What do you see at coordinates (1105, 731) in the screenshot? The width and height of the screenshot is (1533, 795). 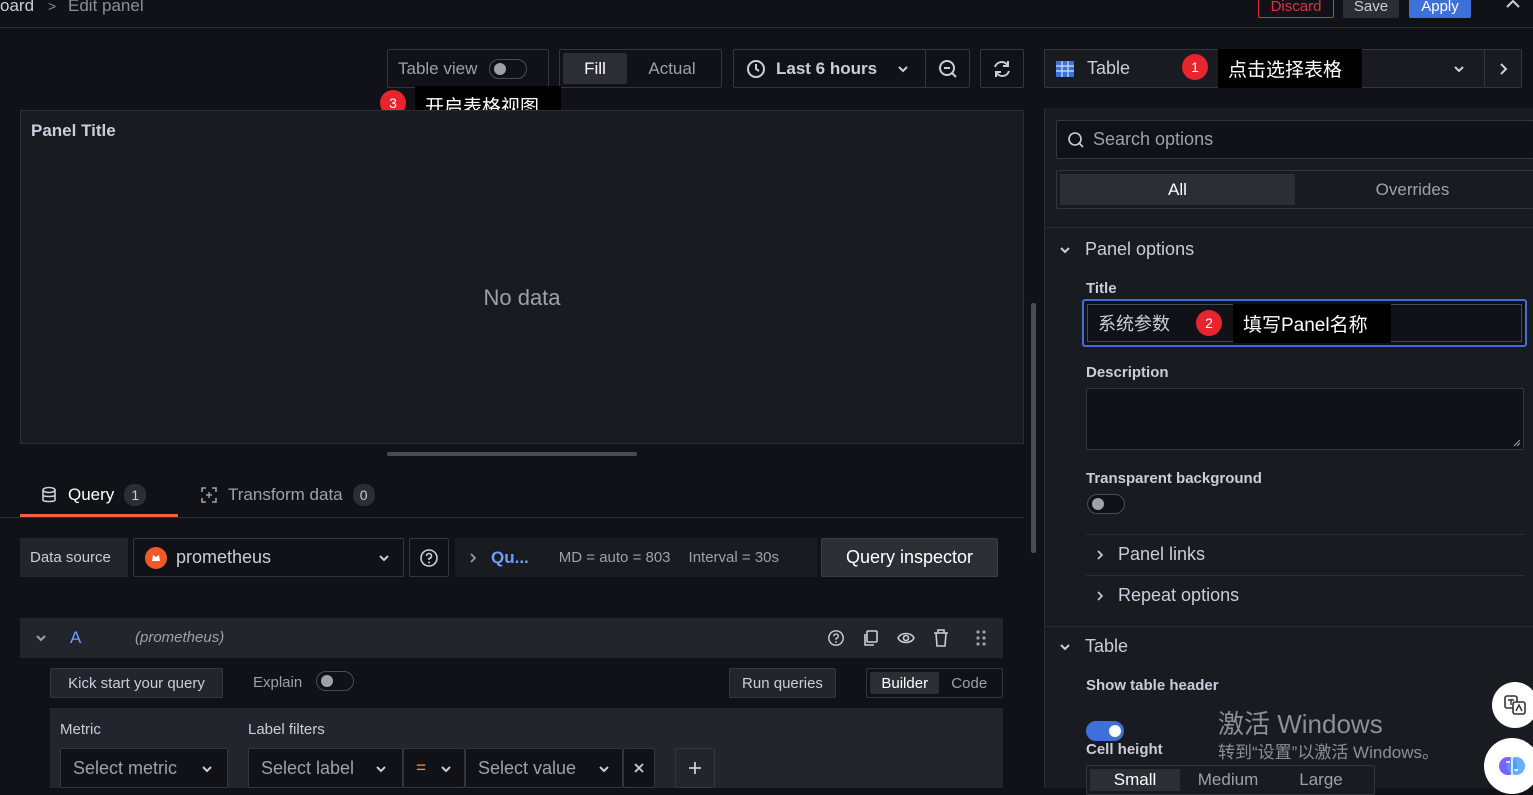 I see `show-header-toggle` at bounding box center [1105, 731].